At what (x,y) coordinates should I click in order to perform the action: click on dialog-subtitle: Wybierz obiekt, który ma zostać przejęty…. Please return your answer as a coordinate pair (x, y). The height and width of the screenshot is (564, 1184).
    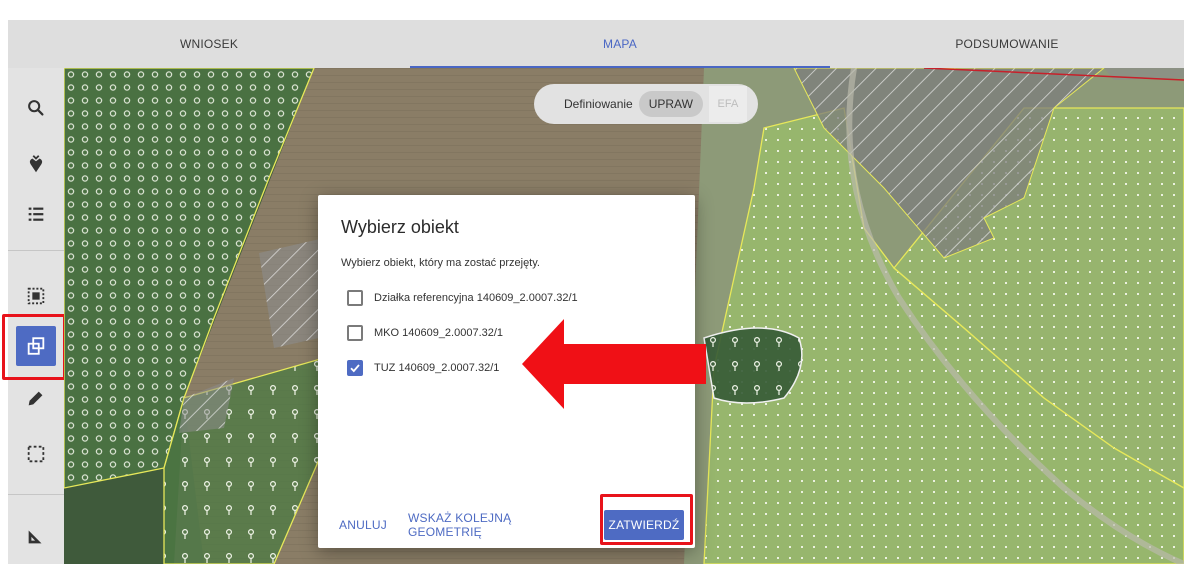
    Looking at the image, I should click on (440, 263).